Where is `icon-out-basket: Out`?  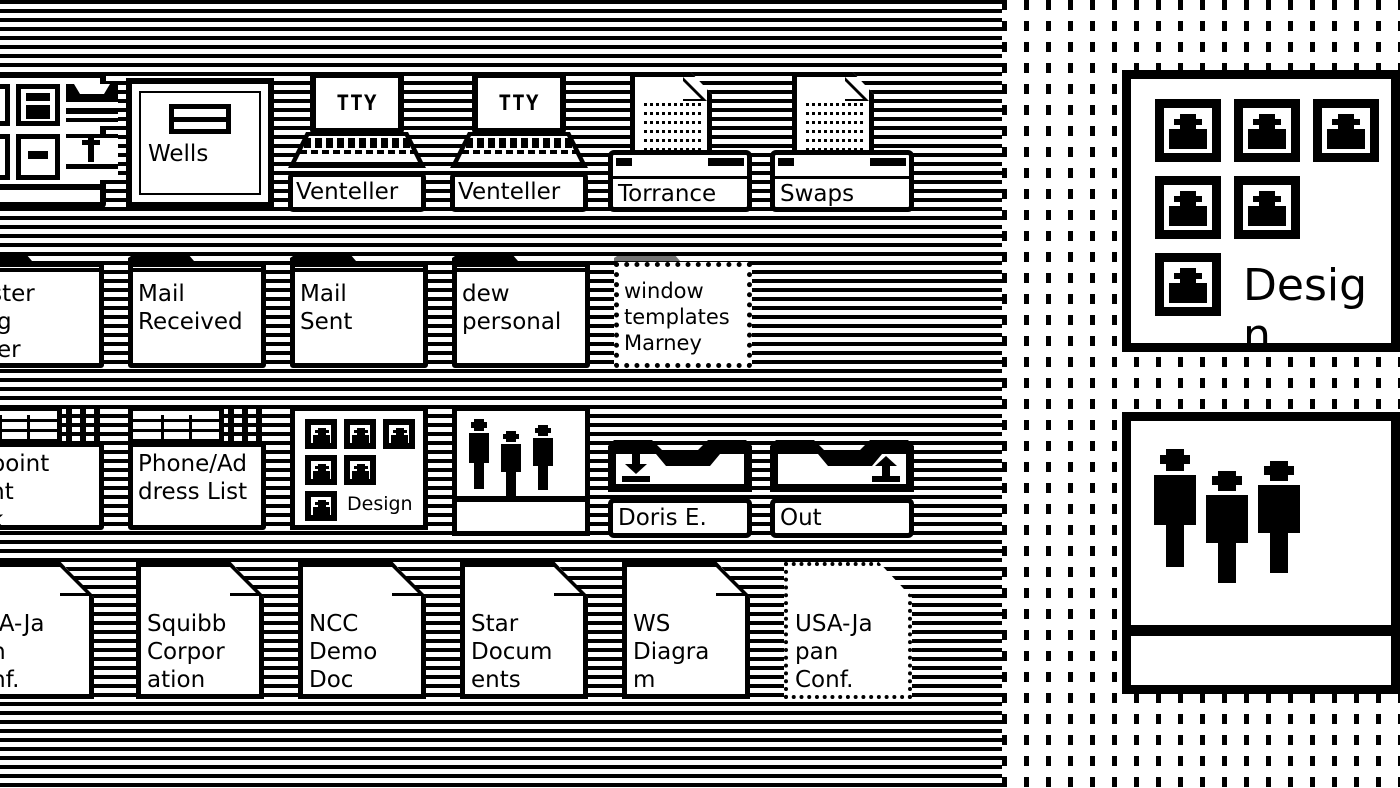
icon-out-basket: Out is located at coordinates (842, 499).